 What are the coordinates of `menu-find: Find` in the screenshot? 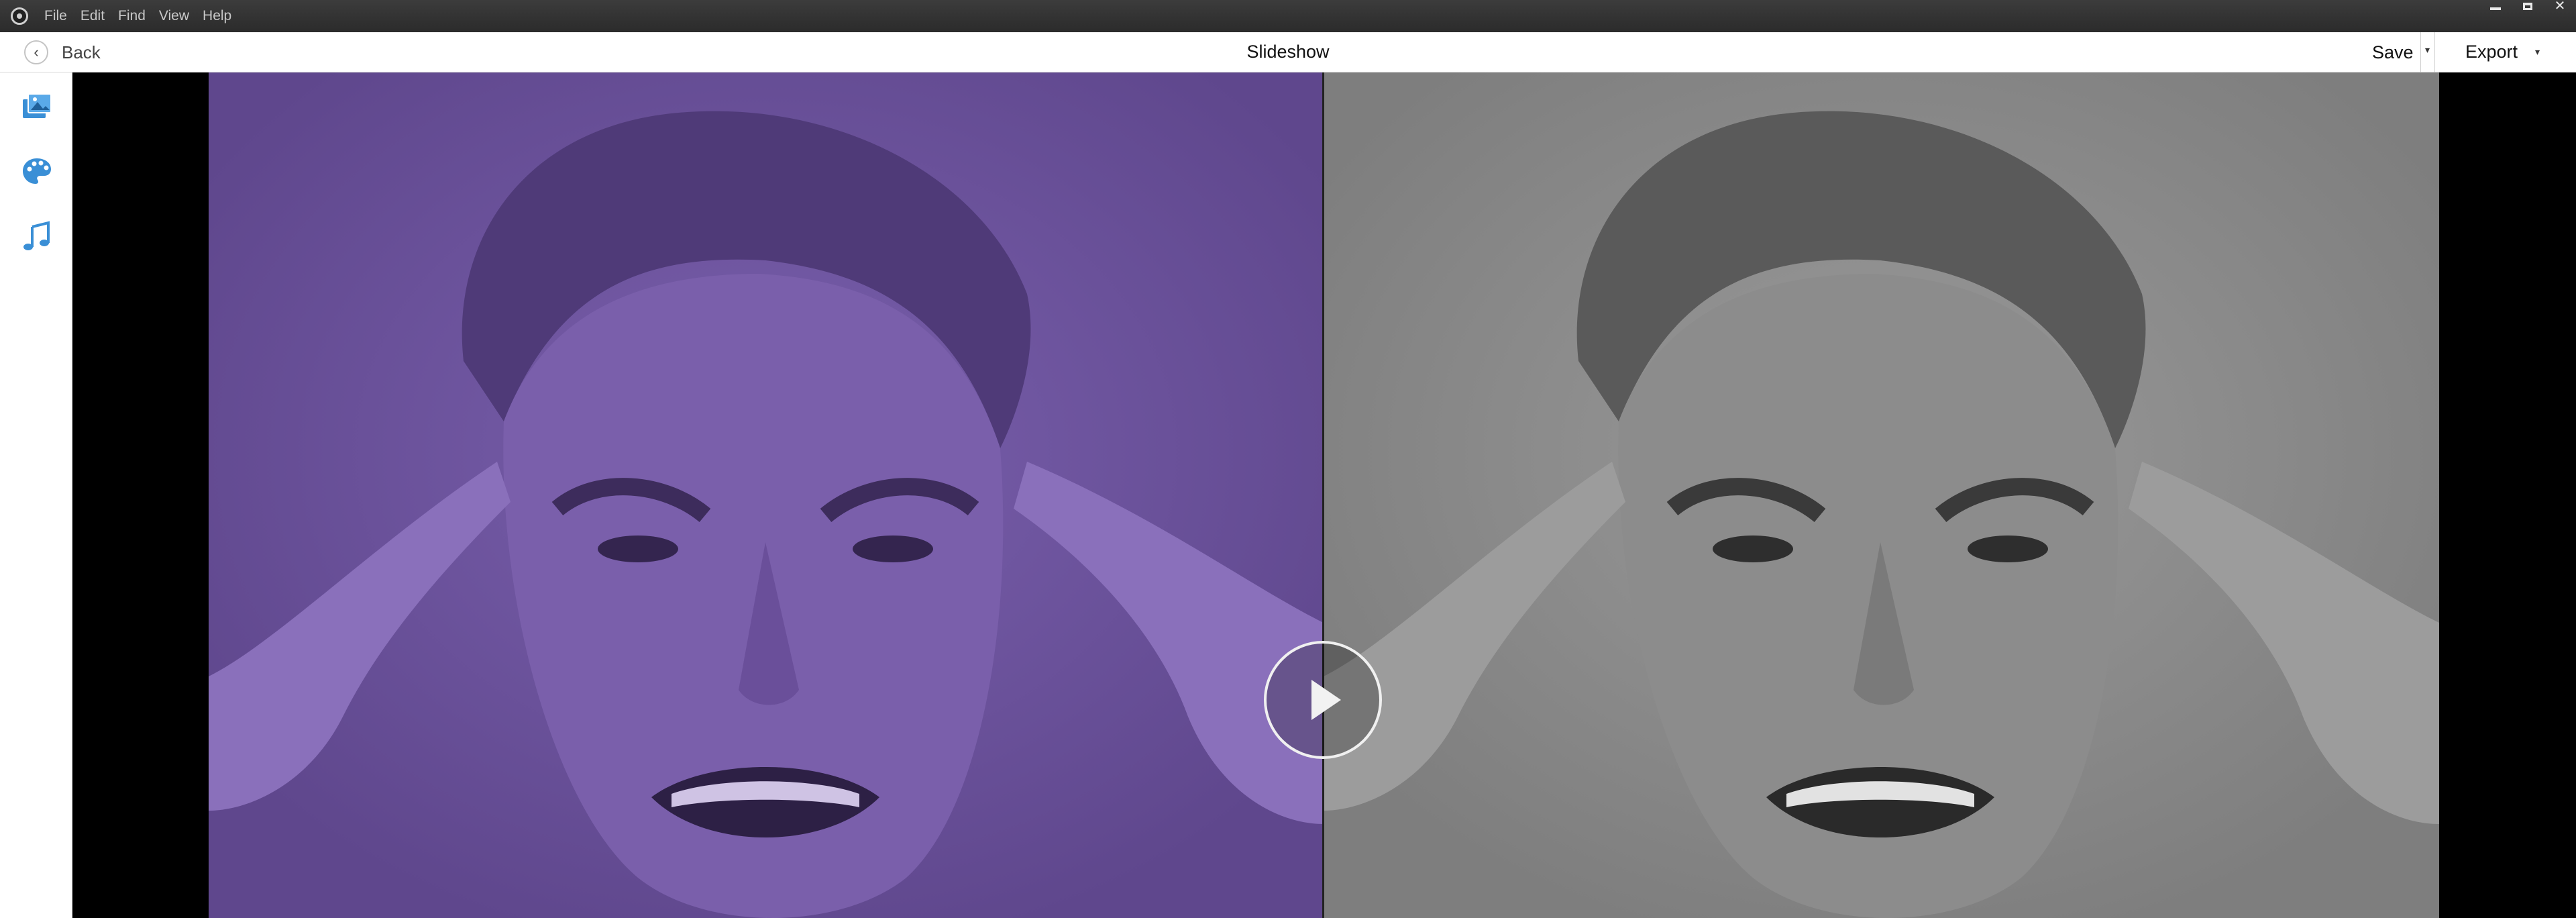 It's located at (131, 16).